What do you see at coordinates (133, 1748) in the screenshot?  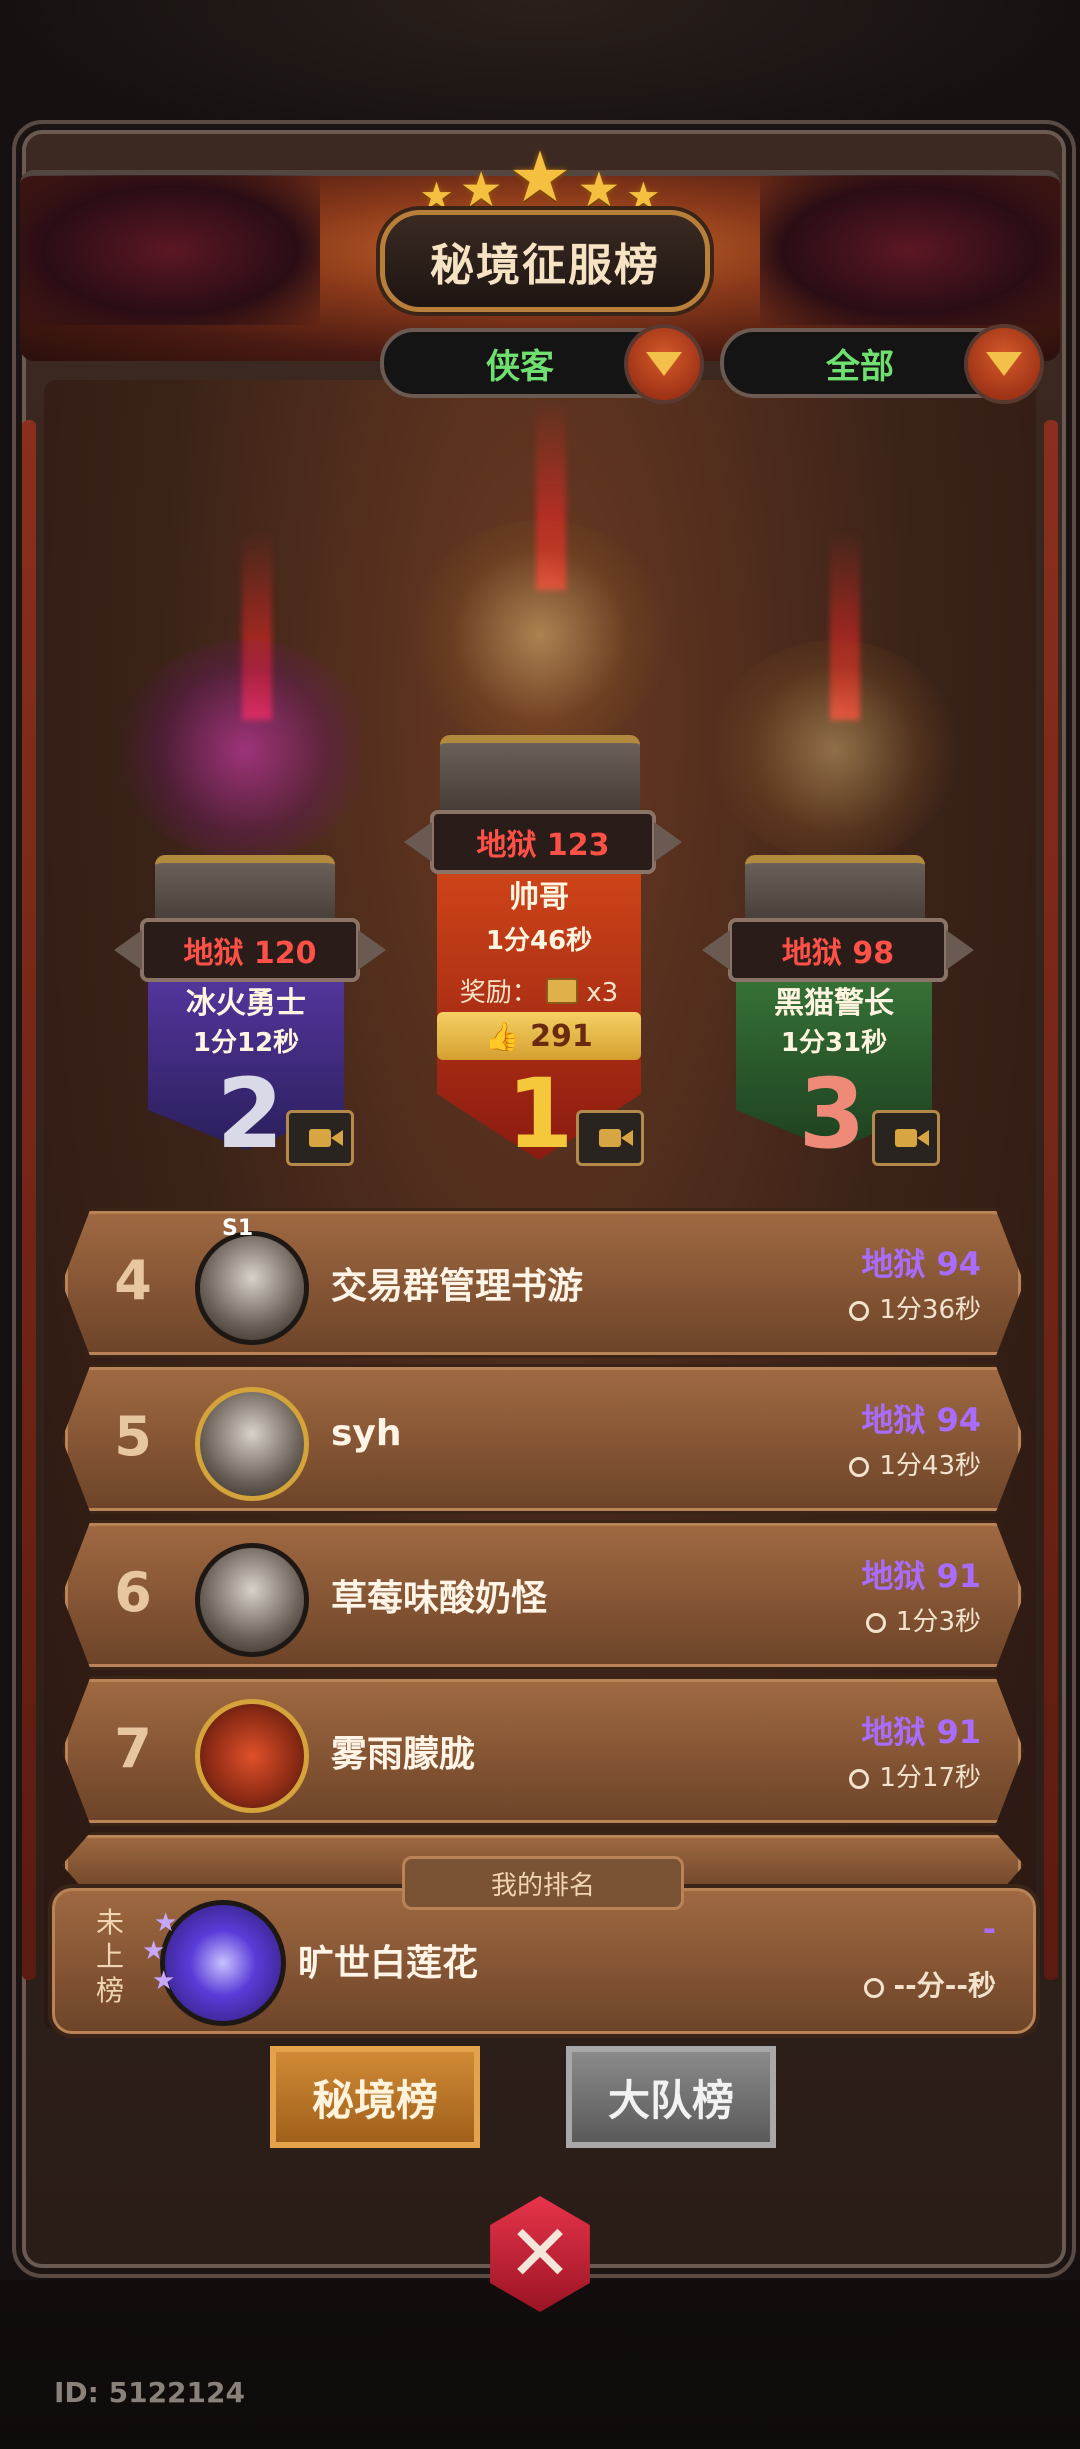 I see `row-rank: 7` at bounding box center [133, 1748].